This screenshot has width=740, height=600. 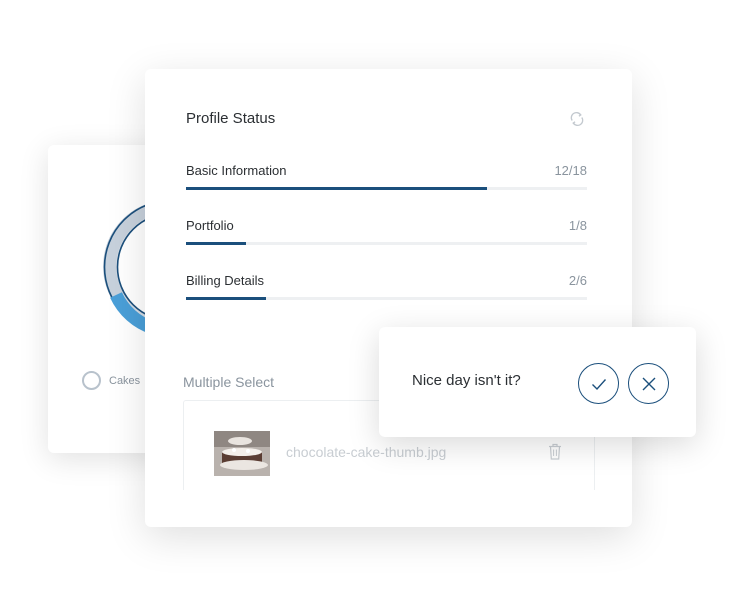 What do you see at coordinates (466, 380) in the screenshot?
I see `toast-message: Nice day isn't it?` at bounding box center [466, 380].